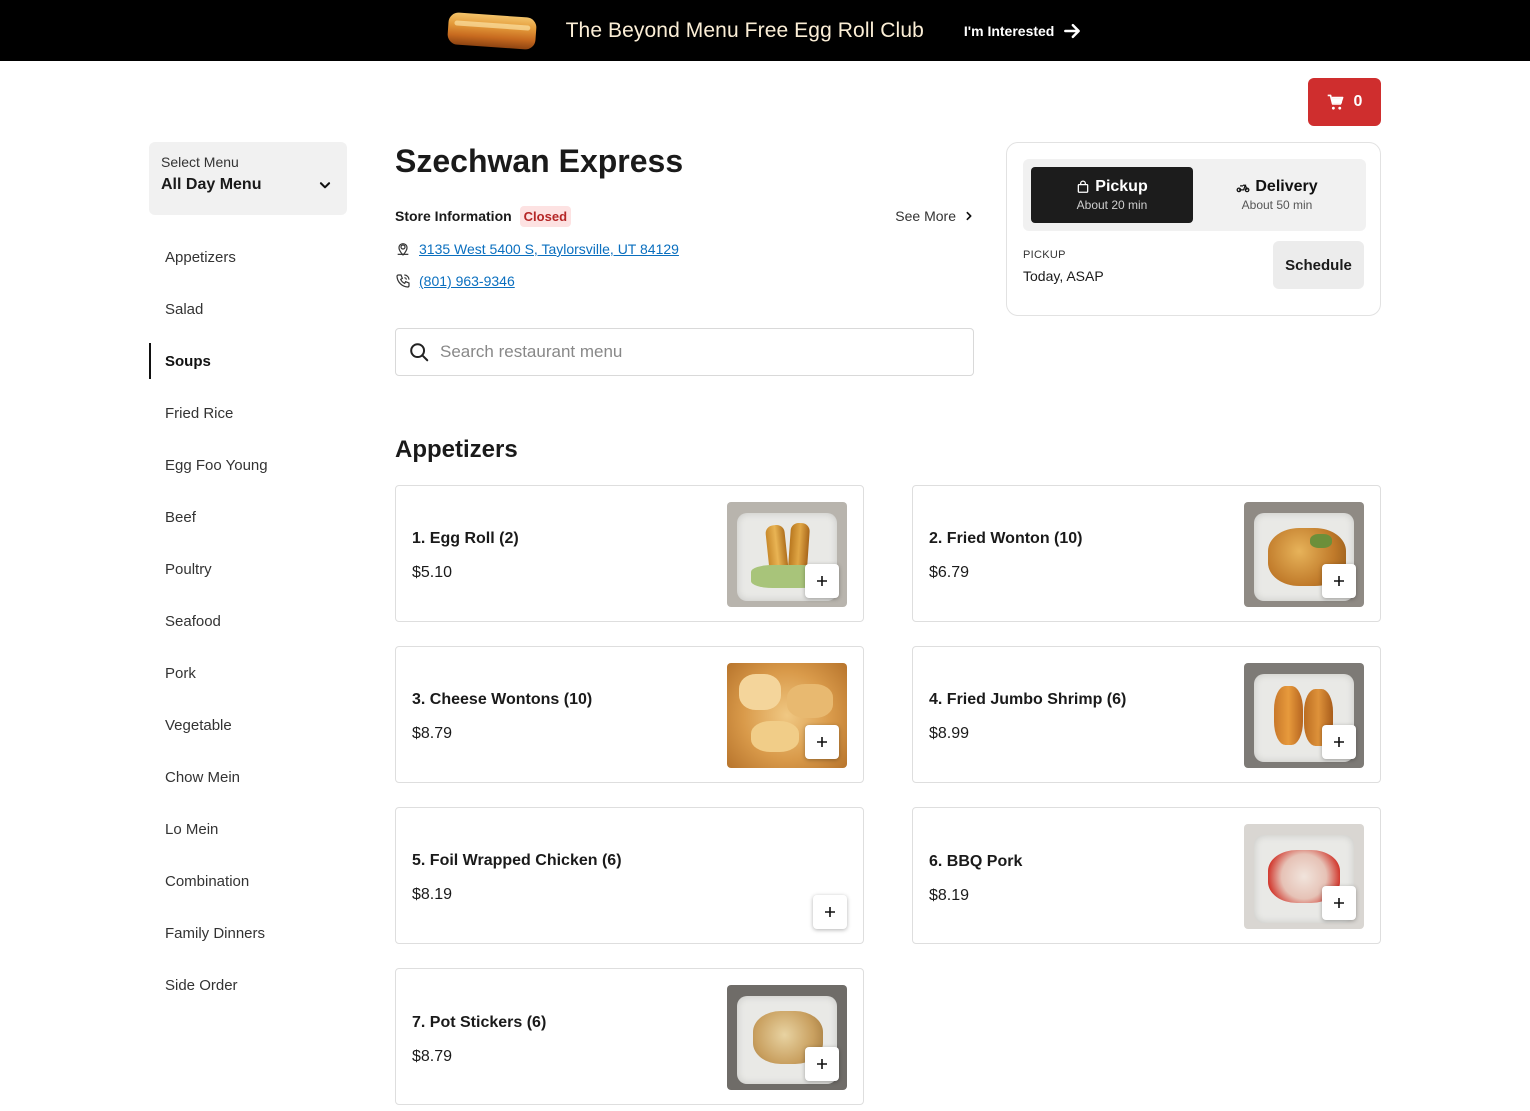 Image resolution: width=1530 pixels, height=1111 pixels. What do you see at coordinates (549, 249) in the screenshot?
I see `address-link: 3135 West 5400 S, Taylorsville, UT 84129` at bounding box center [549, 249].